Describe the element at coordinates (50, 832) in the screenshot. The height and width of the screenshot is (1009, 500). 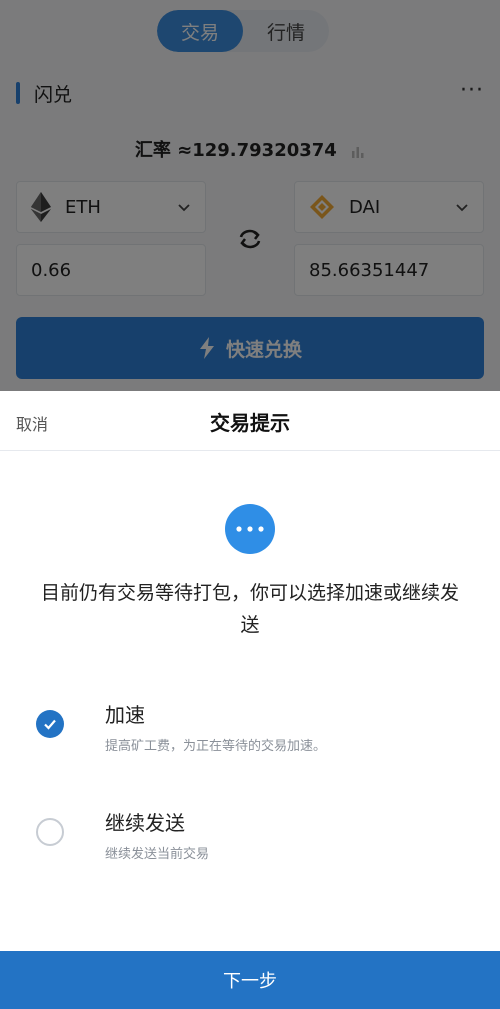
I see `radio-unchecked-icon` at that location.